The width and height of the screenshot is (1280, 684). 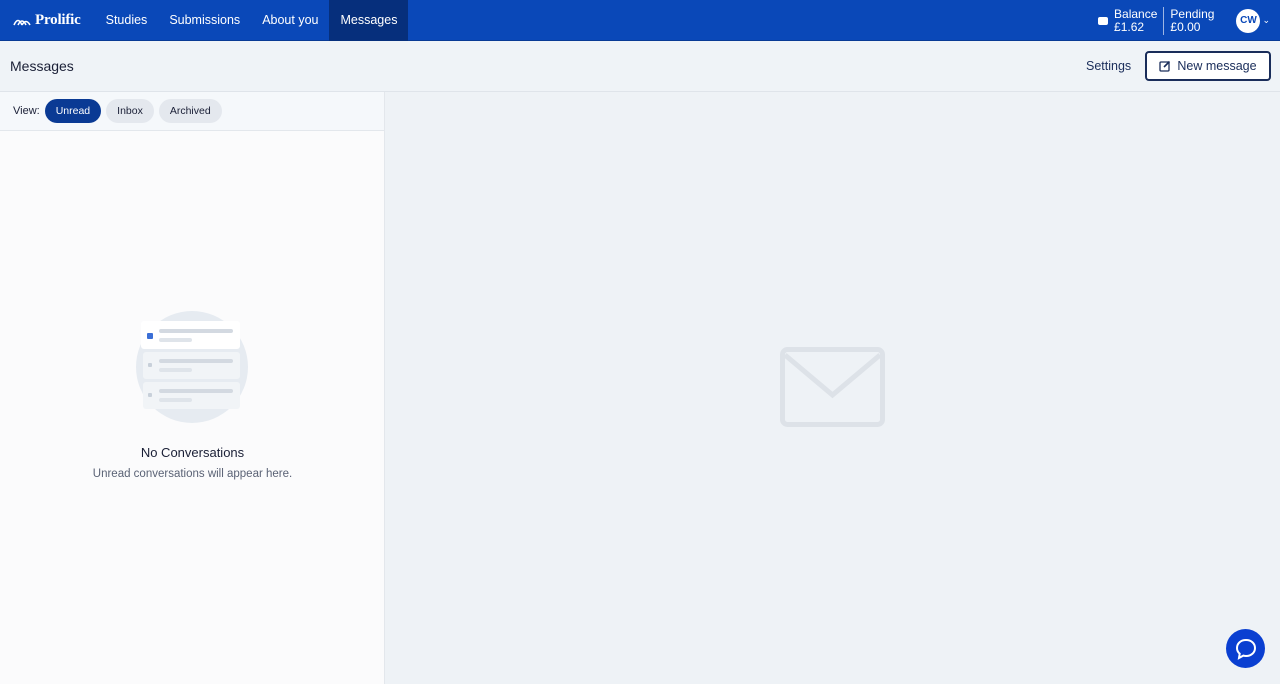 What do you see at coordinates (22, 22) in the screenshot?
I see `prolific-logo-icon` at bounding box center [22, 22].